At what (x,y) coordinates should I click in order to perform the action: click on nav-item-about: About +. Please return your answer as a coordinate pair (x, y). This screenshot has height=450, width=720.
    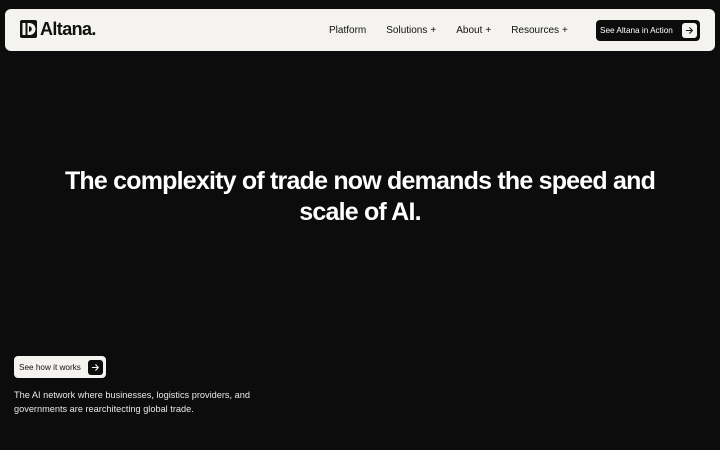
    Looking at the image, I should click on (473, 30).